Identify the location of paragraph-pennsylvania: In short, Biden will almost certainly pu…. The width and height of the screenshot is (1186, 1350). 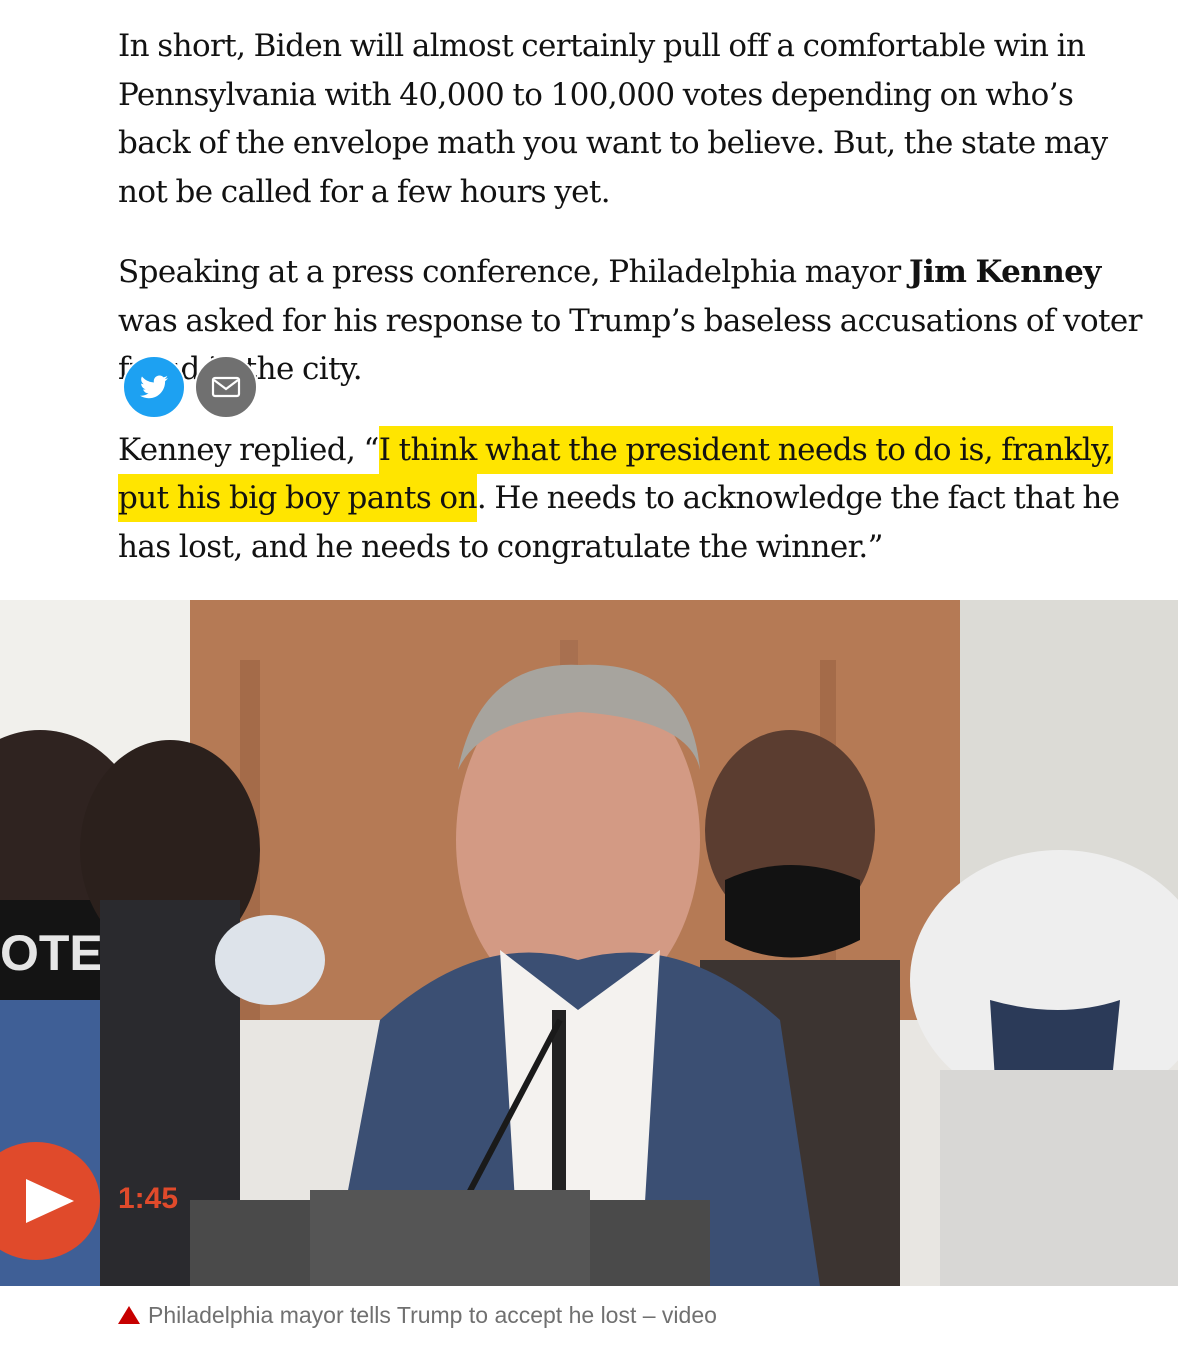
(613, 119).